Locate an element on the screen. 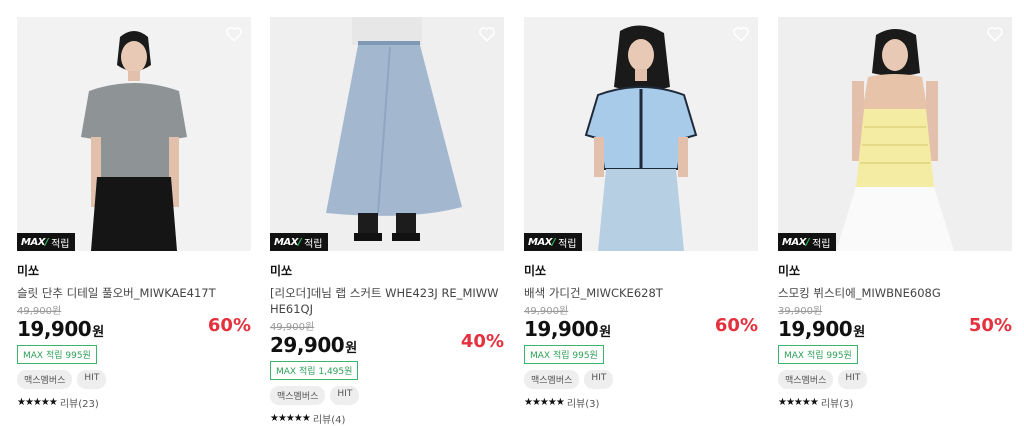  product-name: [리오더]데님 랩 스커트 WHE423J RE_MIWWHE61QJ is located at coordinates (387, 301).